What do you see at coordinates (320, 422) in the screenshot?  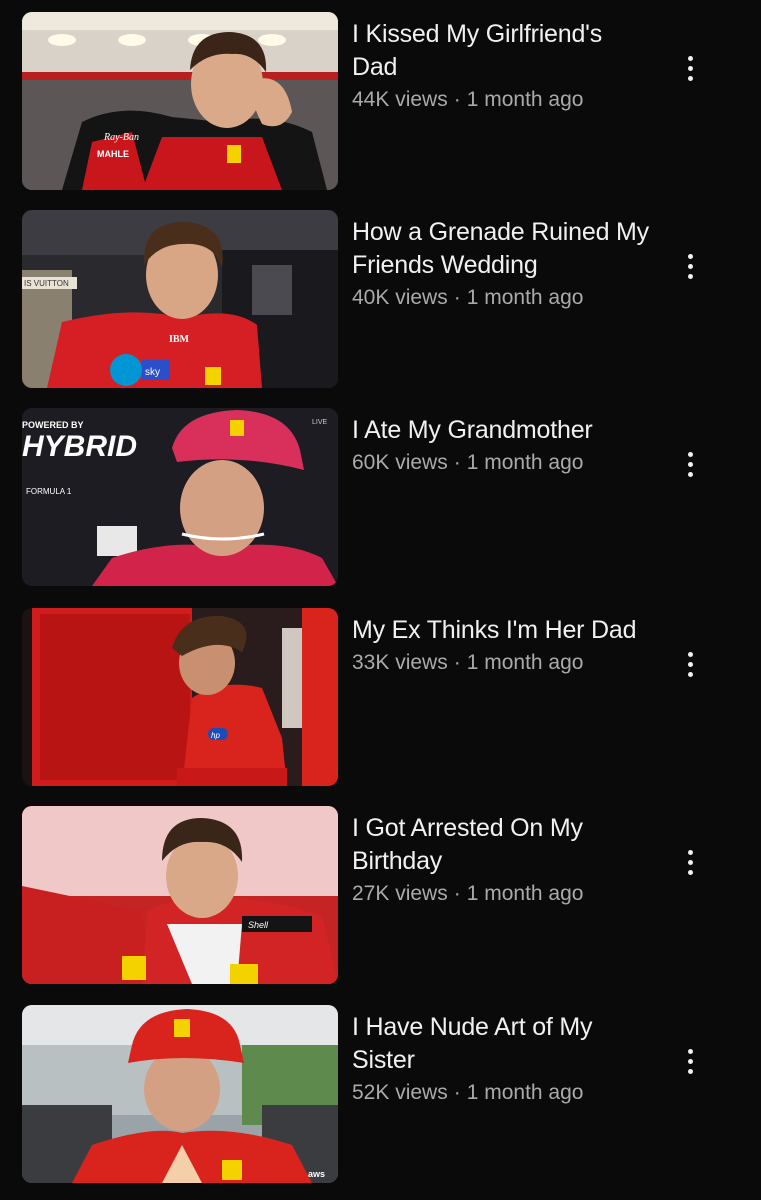 I see `live-badge: LIVE` at bounding box center [320, 422].